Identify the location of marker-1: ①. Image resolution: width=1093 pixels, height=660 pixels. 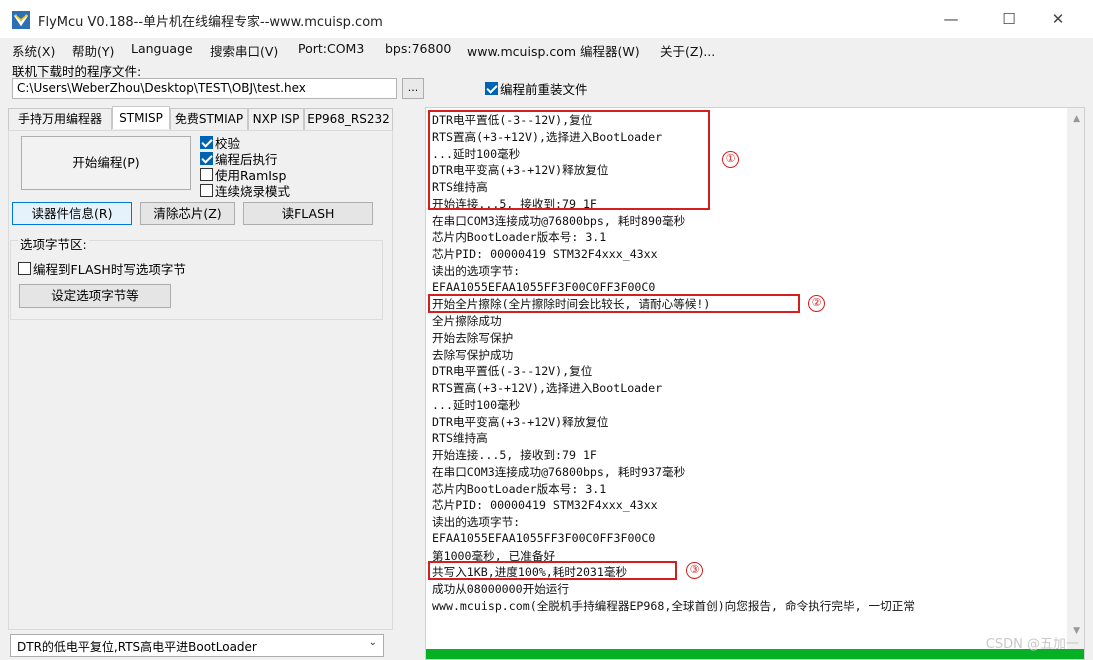
(730, 159).